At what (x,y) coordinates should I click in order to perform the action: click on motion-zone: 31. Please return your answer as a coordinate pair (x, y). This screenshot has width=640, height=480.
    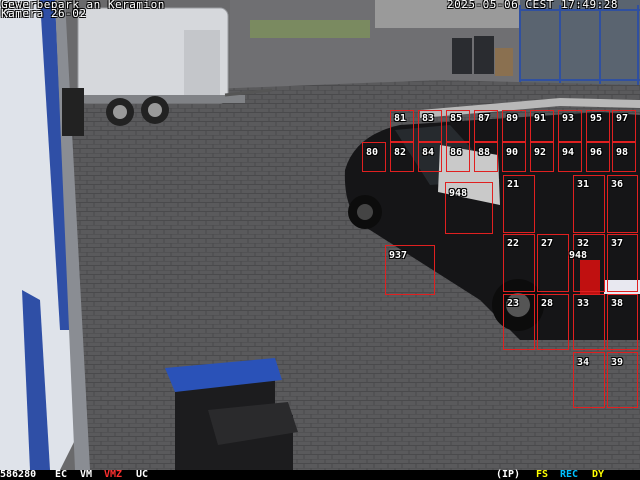
    Looking at the image, I should click on (589, 204).